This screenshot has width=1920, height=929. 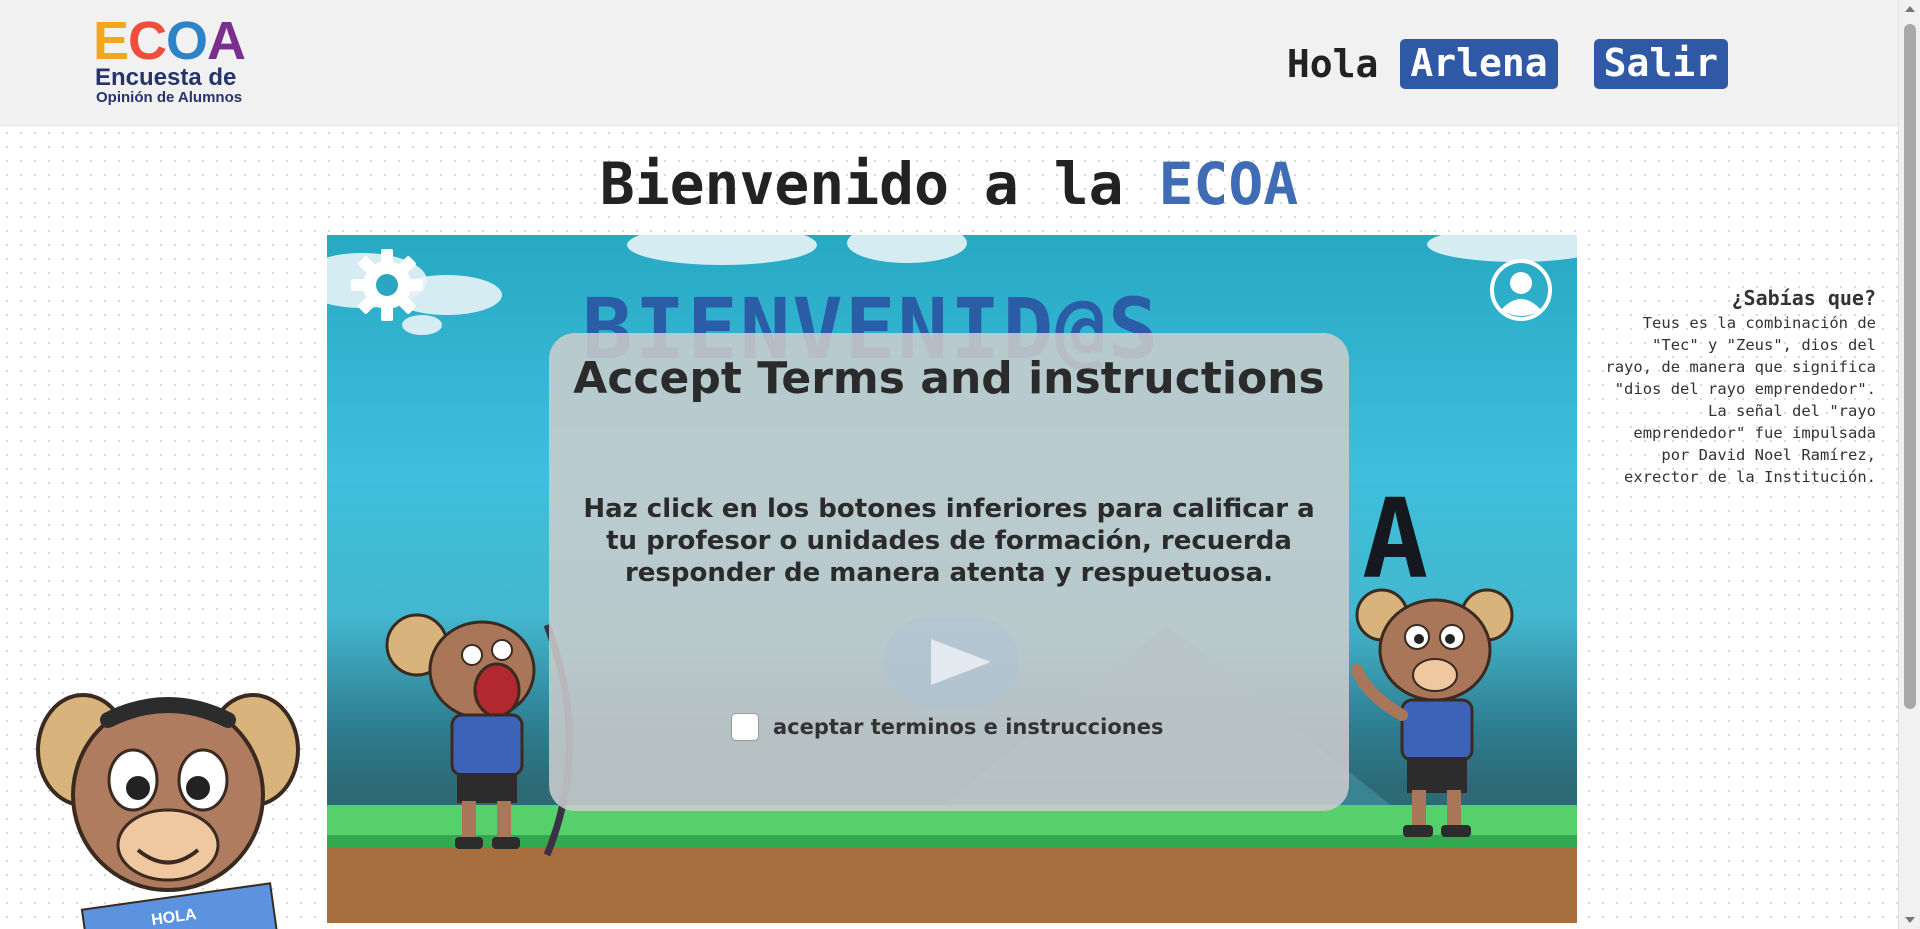 I want to click on user-icon, so click(x=1521, y=290).